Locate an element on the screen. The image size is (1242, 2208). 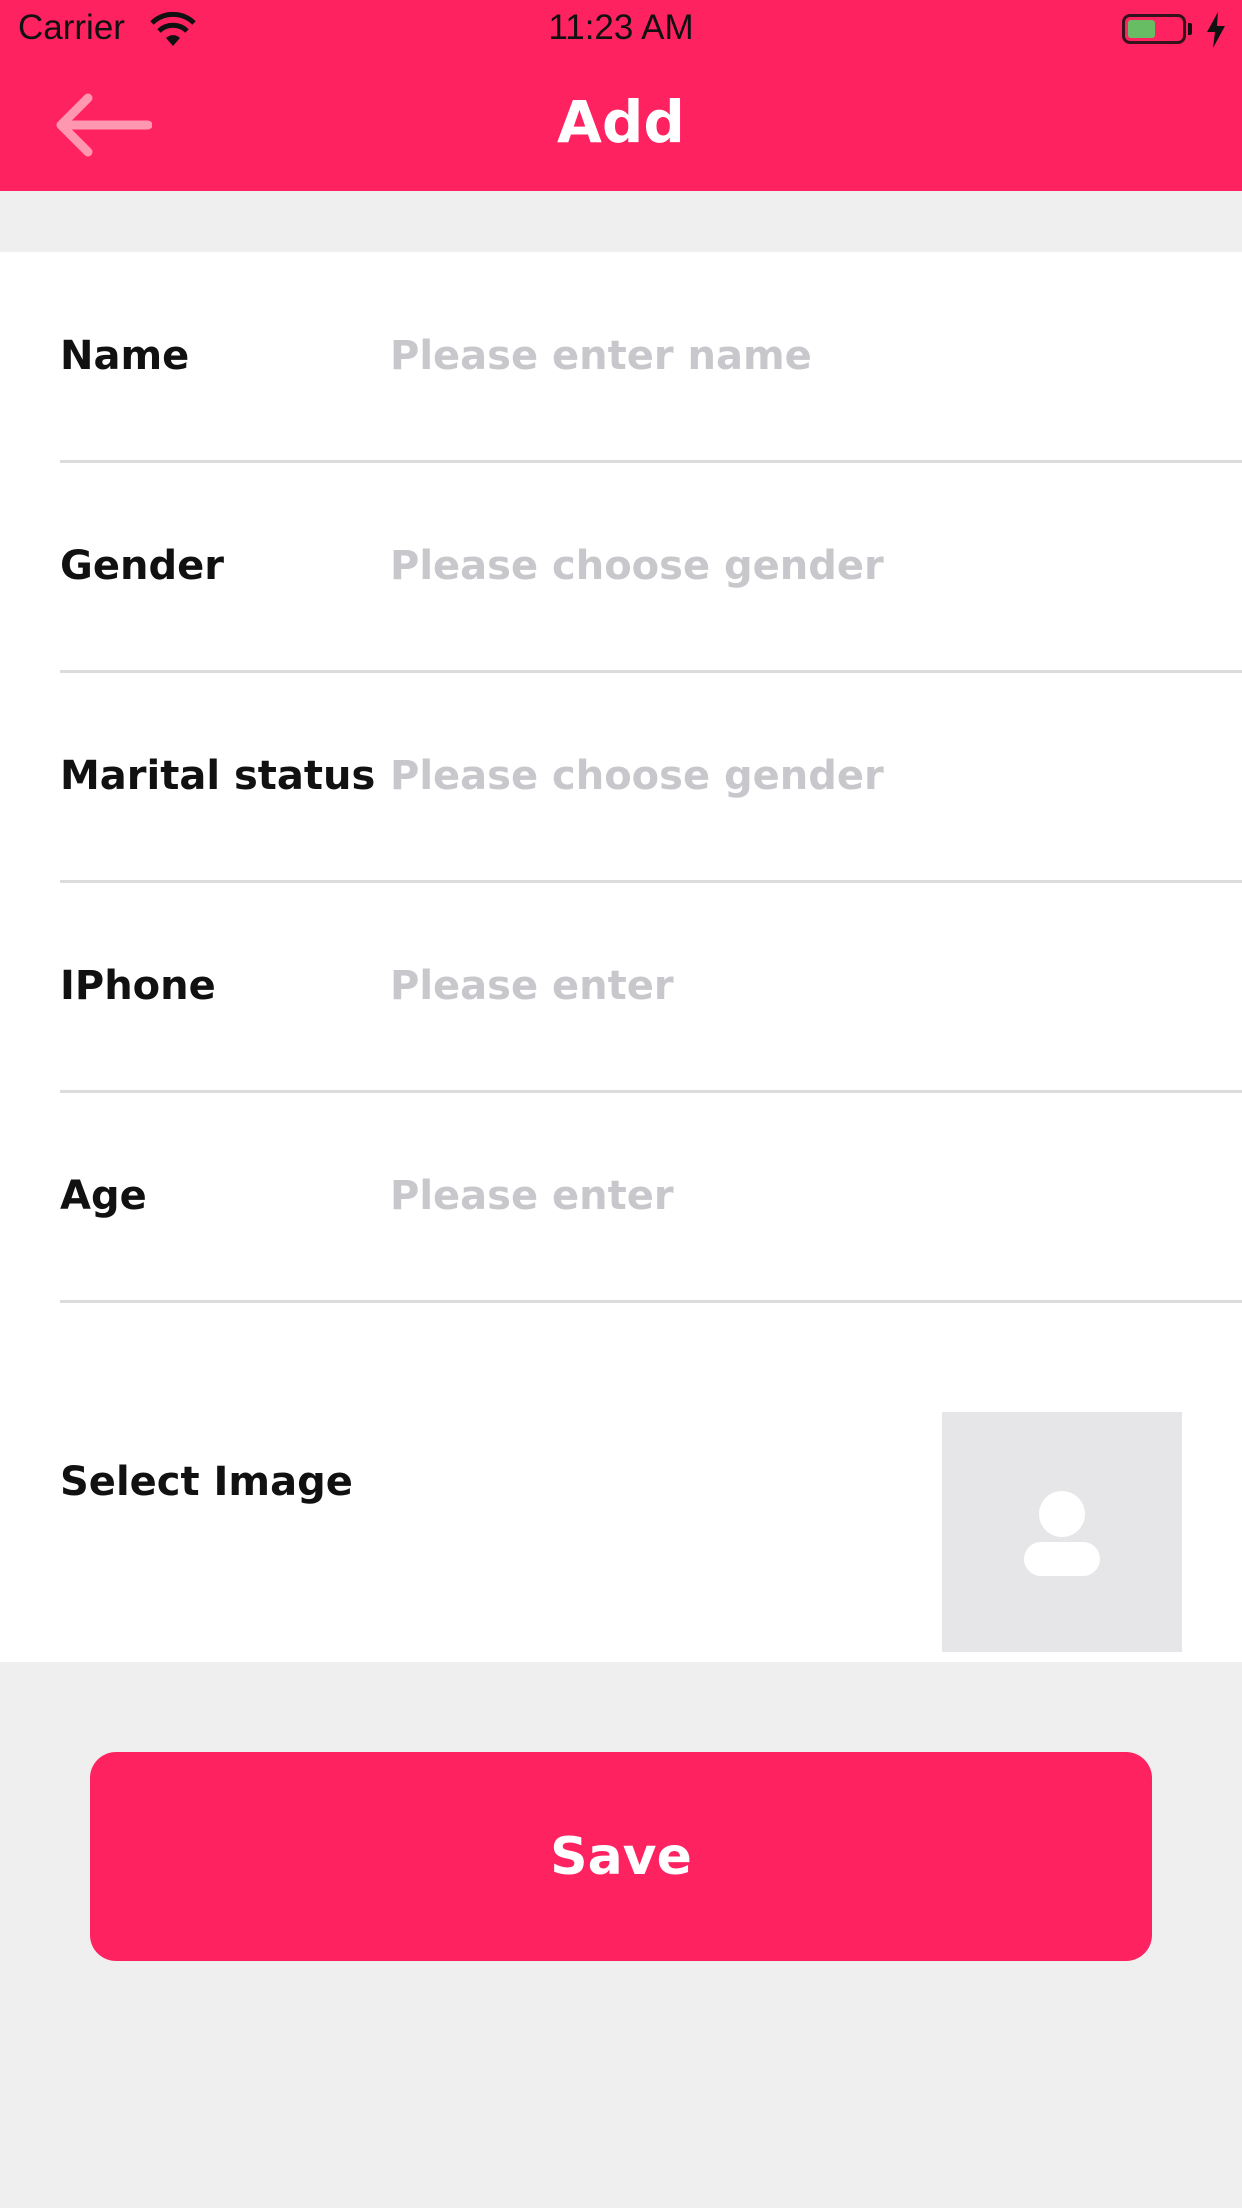
marital-status-select: Please choose gender is located at coordinates (637, 776).